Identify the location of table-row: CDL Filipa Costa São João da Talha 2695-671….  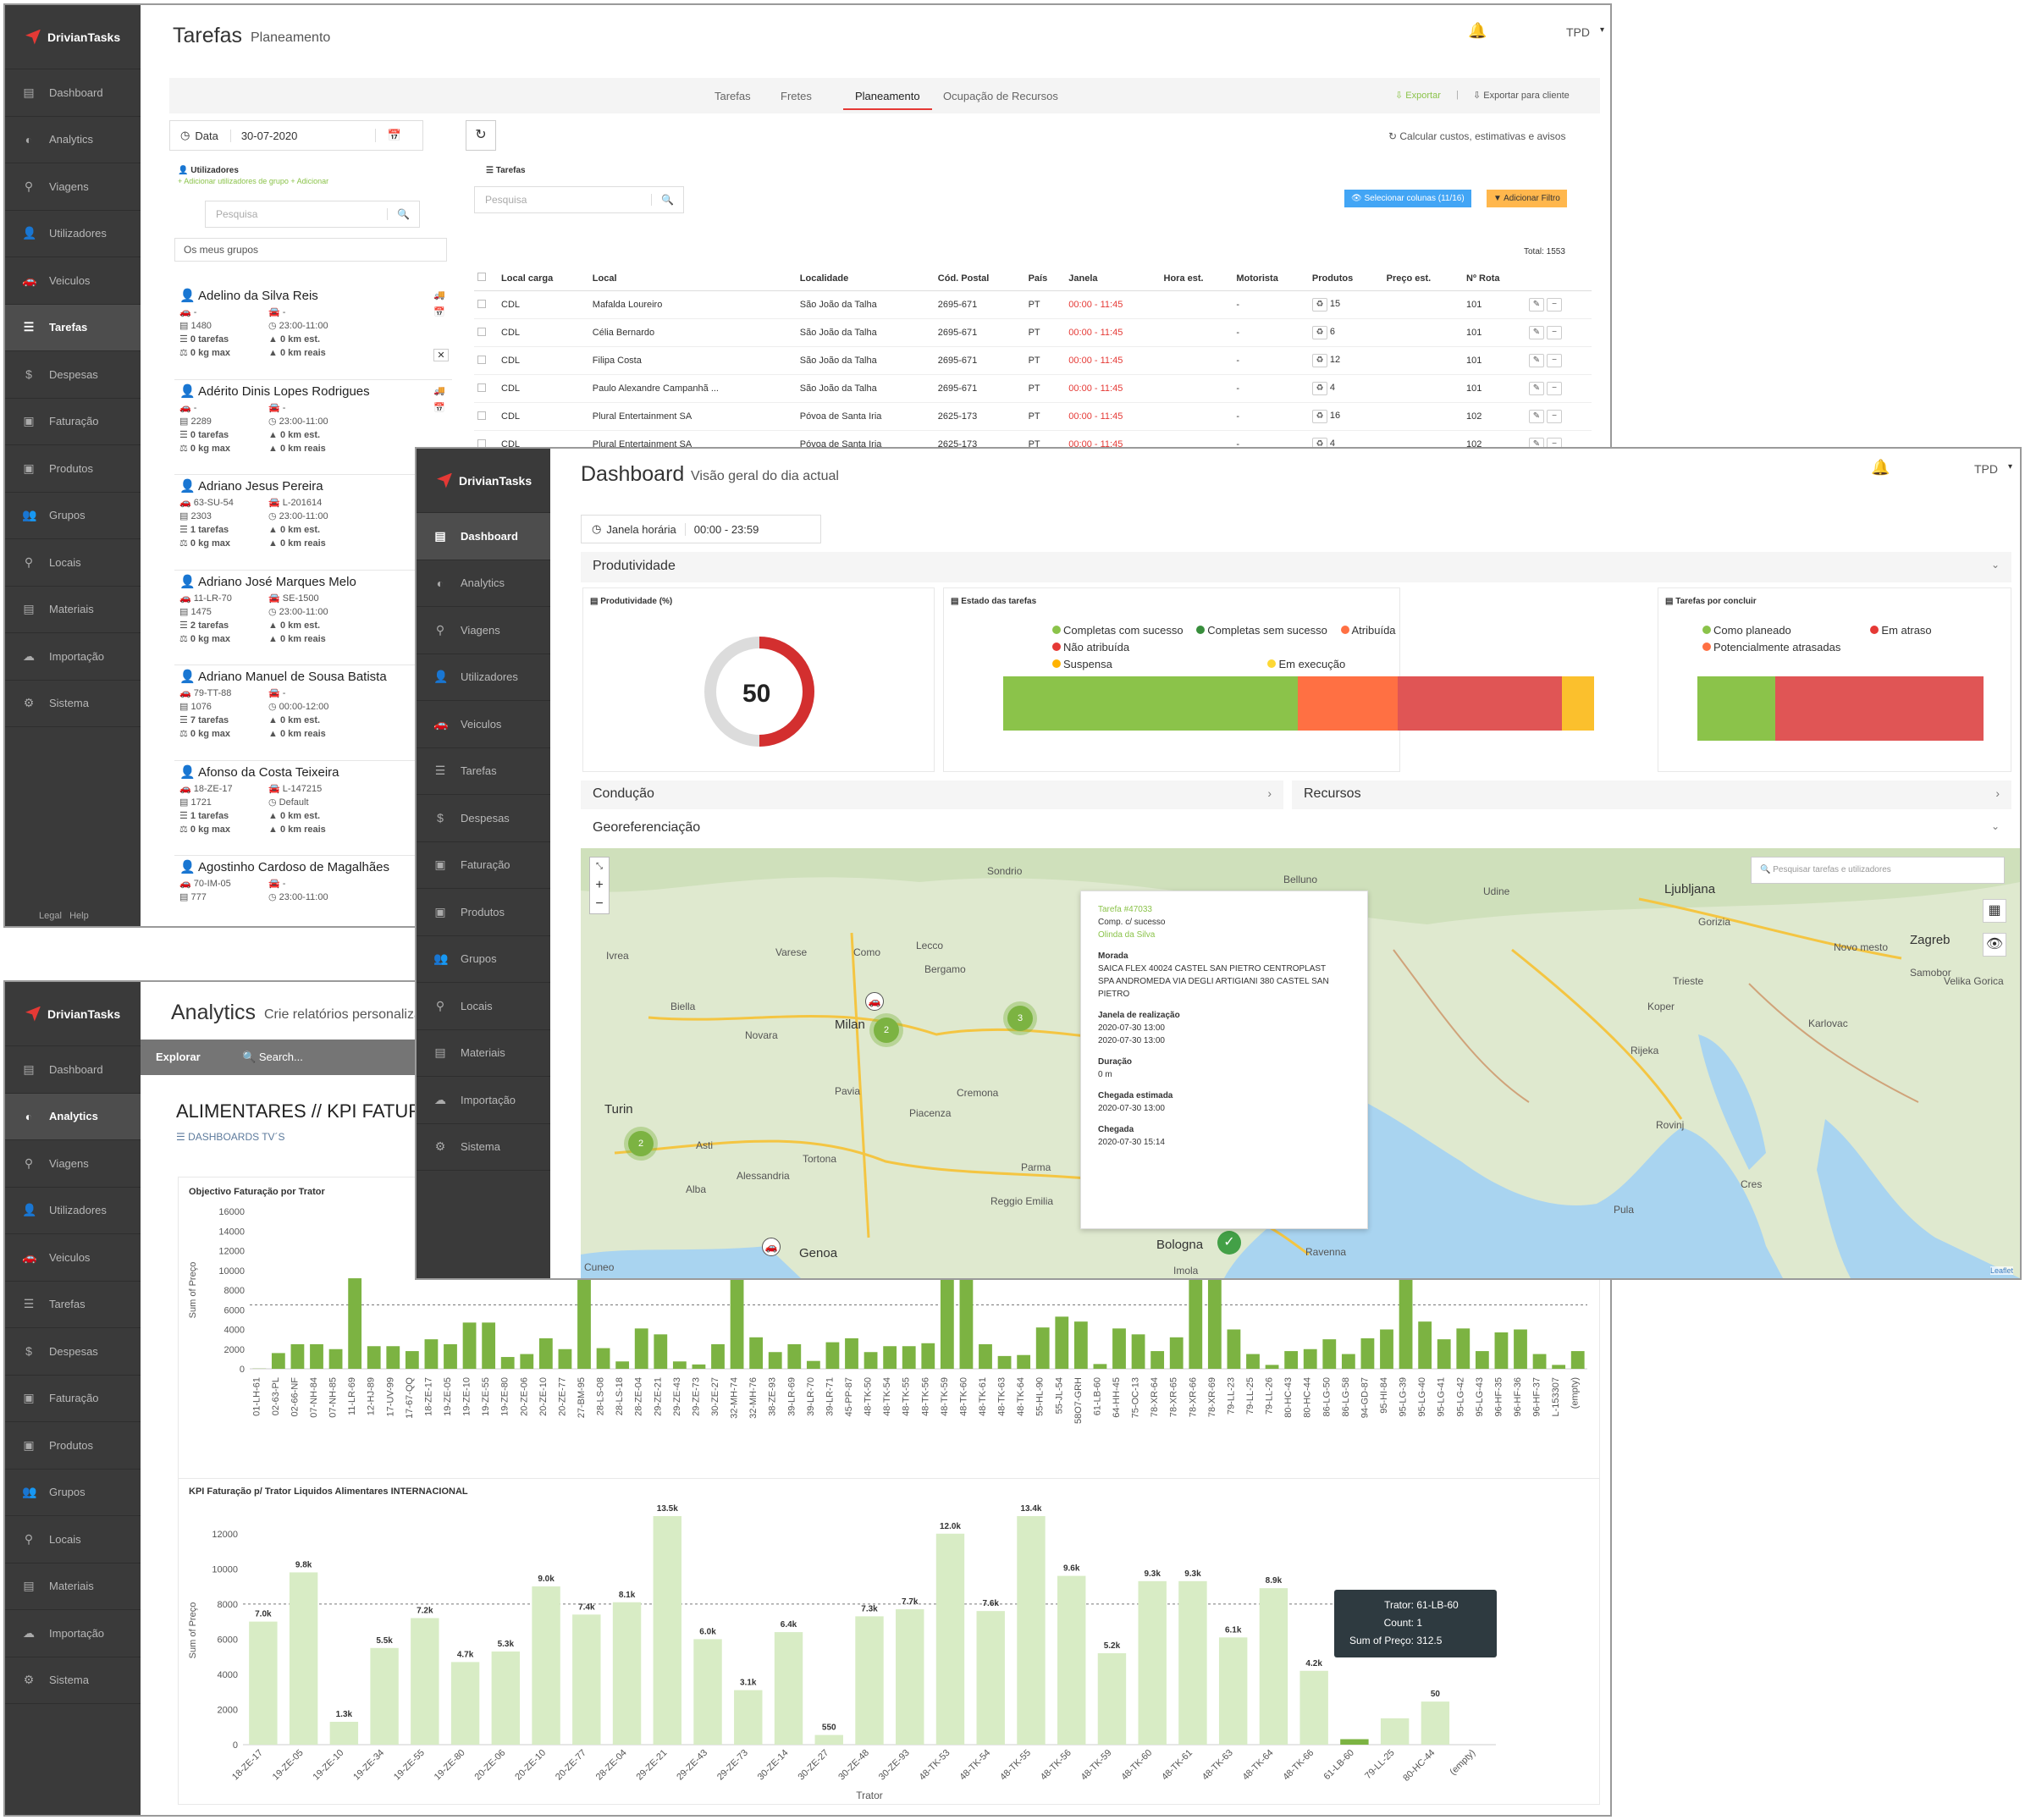
(1033, 361).